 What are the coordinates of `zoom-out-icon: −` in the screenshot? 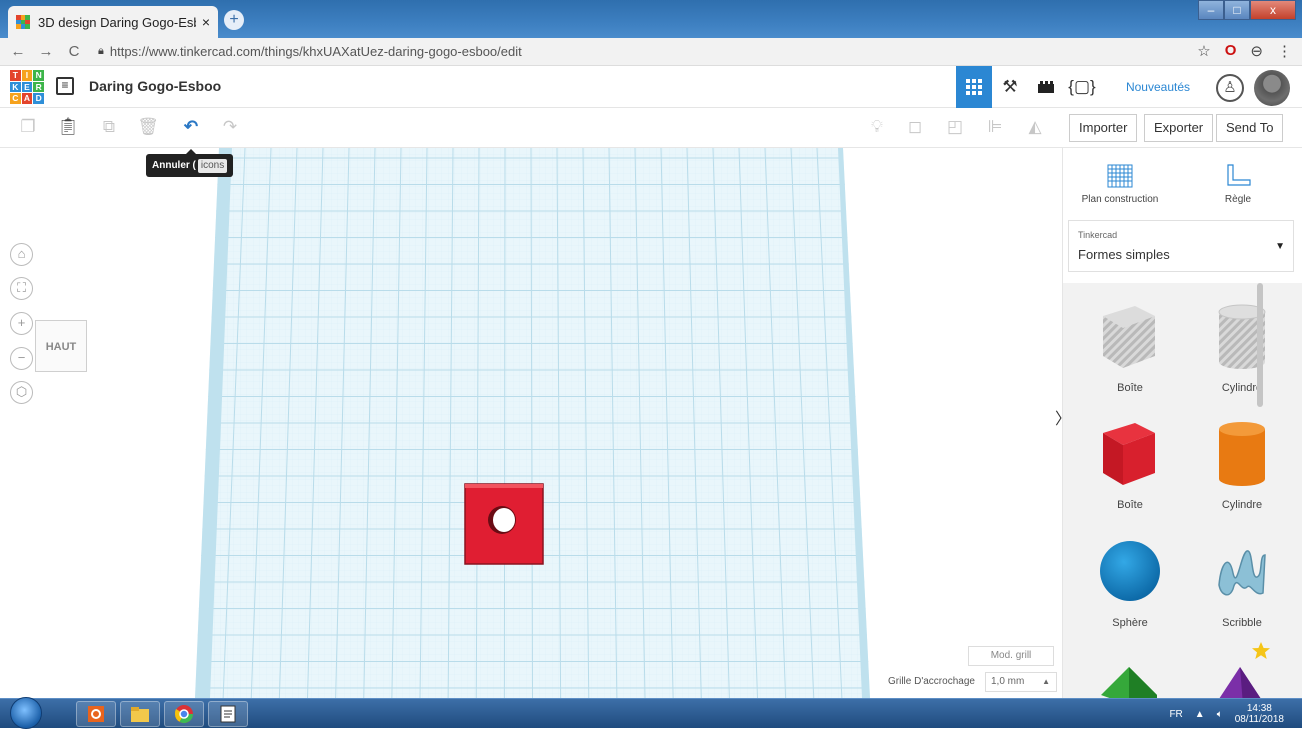 It's located at (21, 358).